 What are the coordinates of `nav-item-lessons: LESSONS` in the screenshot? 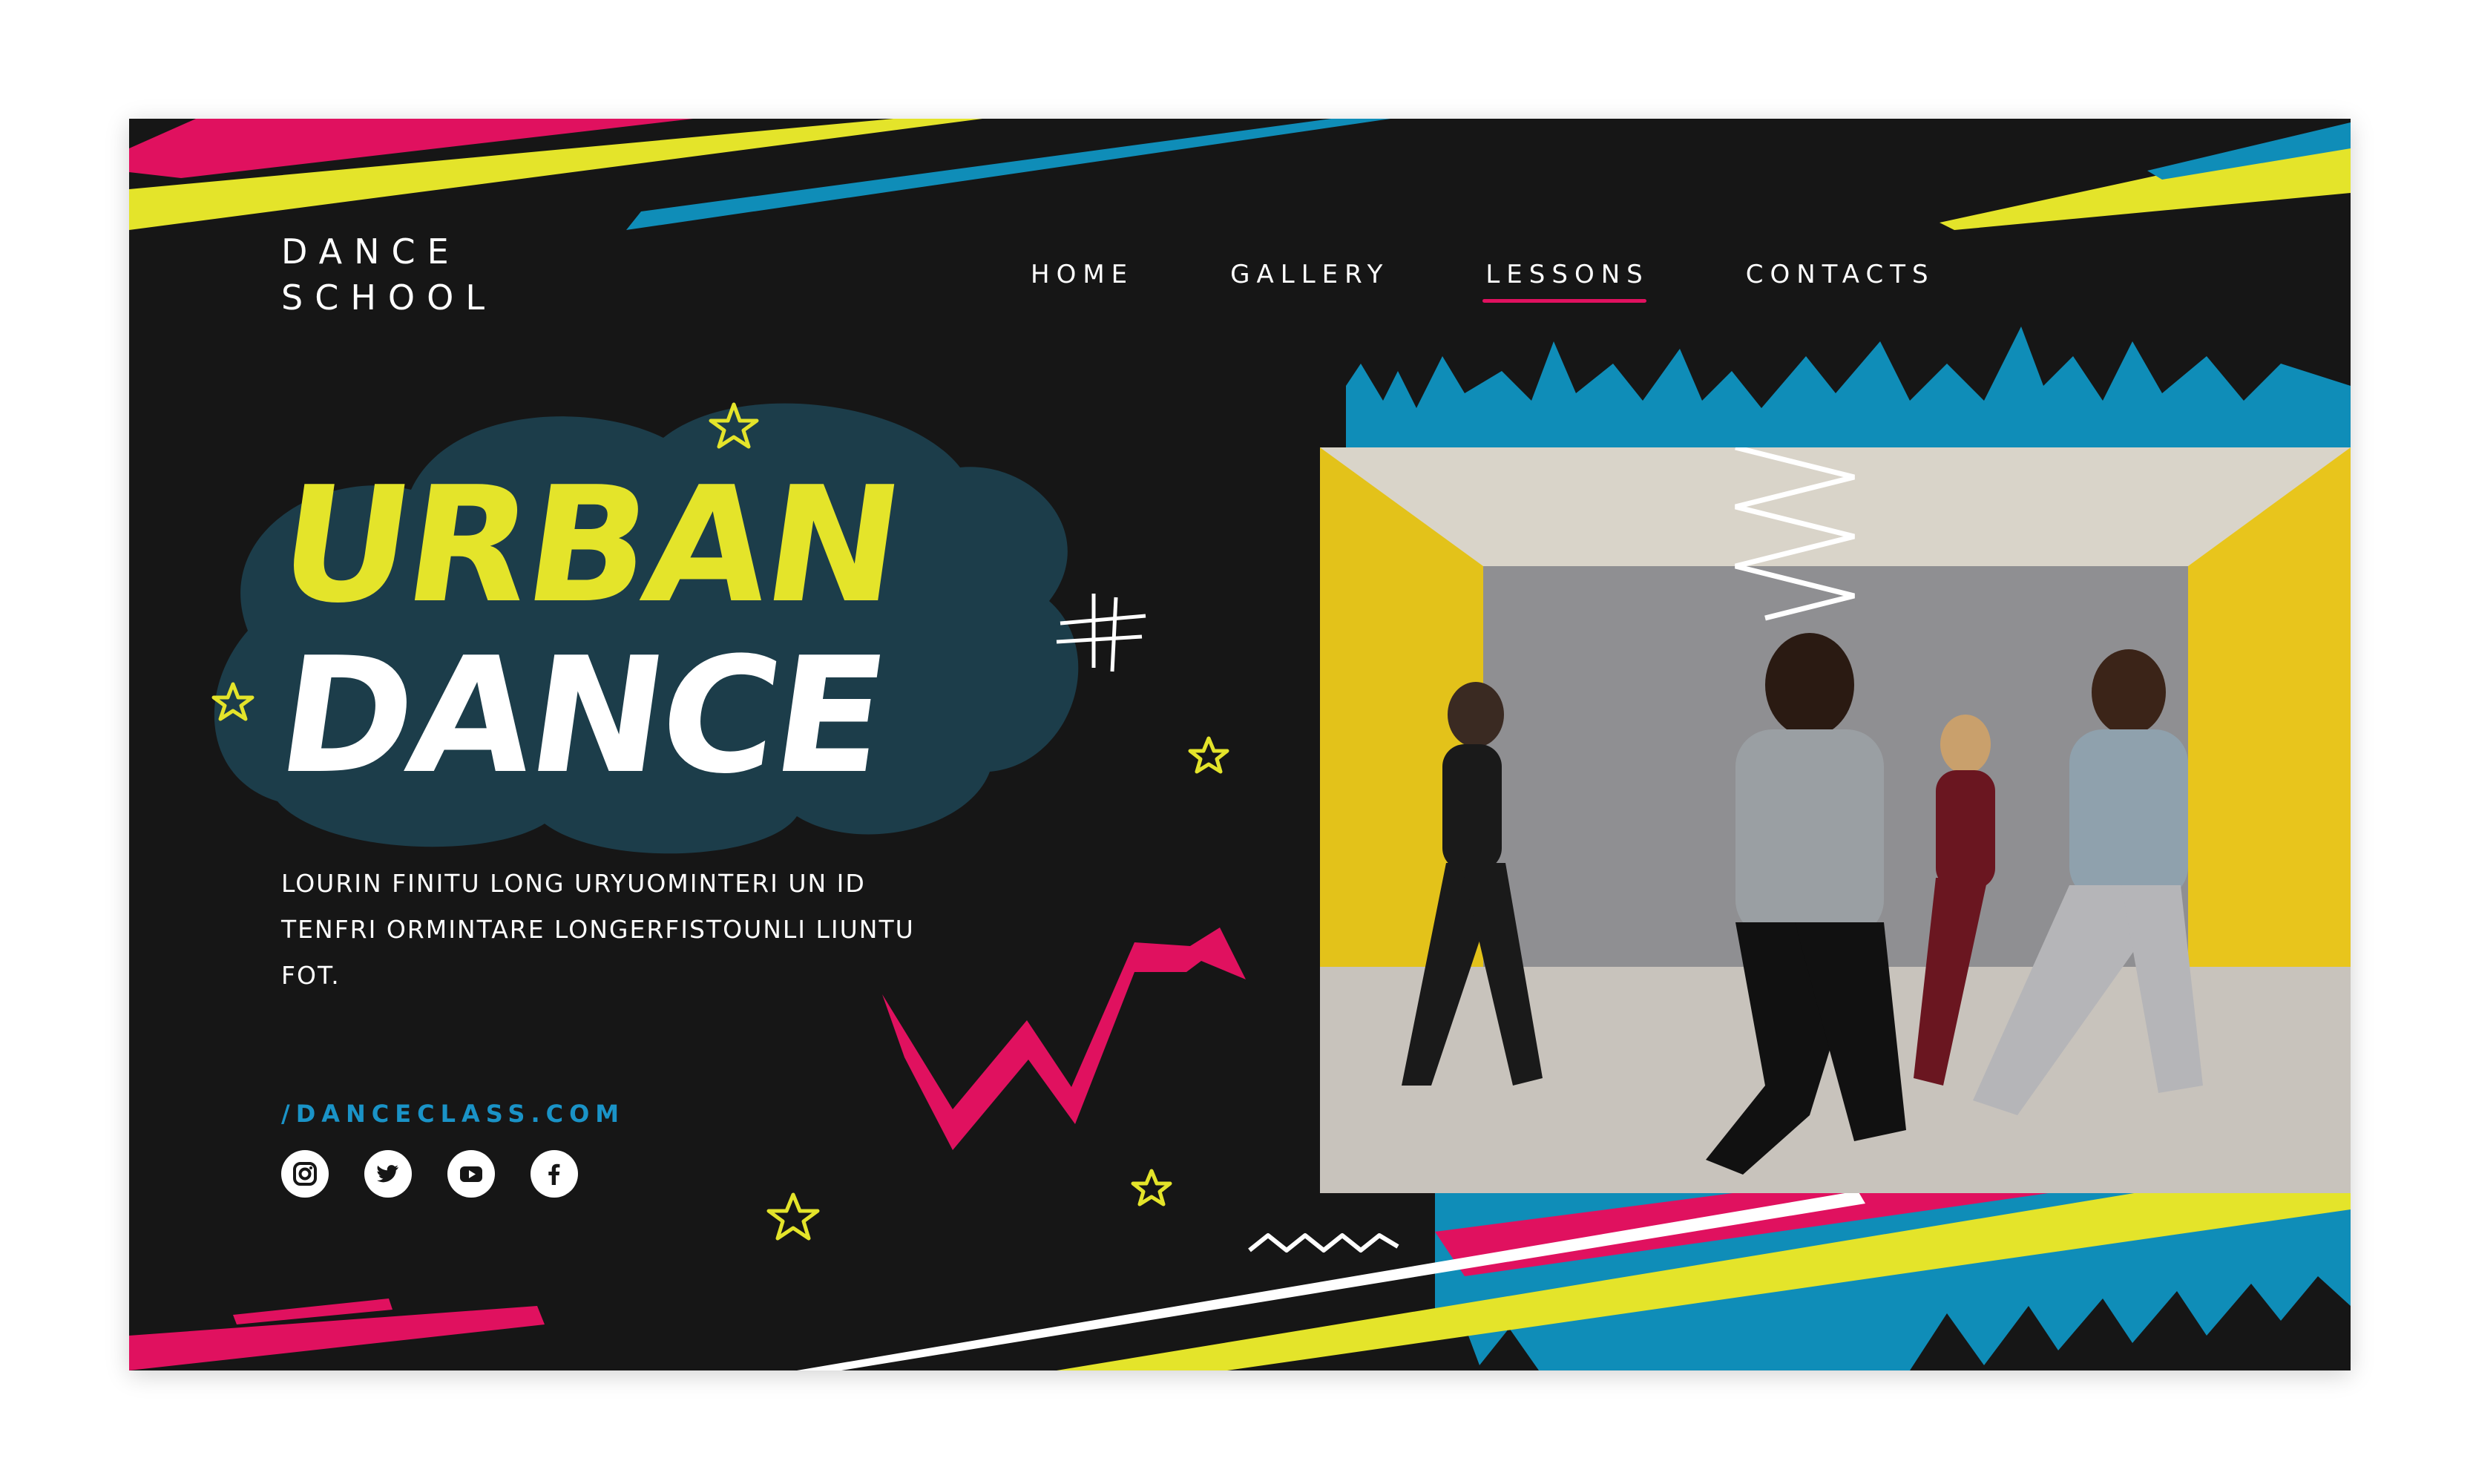 It's located at (1565, 281).